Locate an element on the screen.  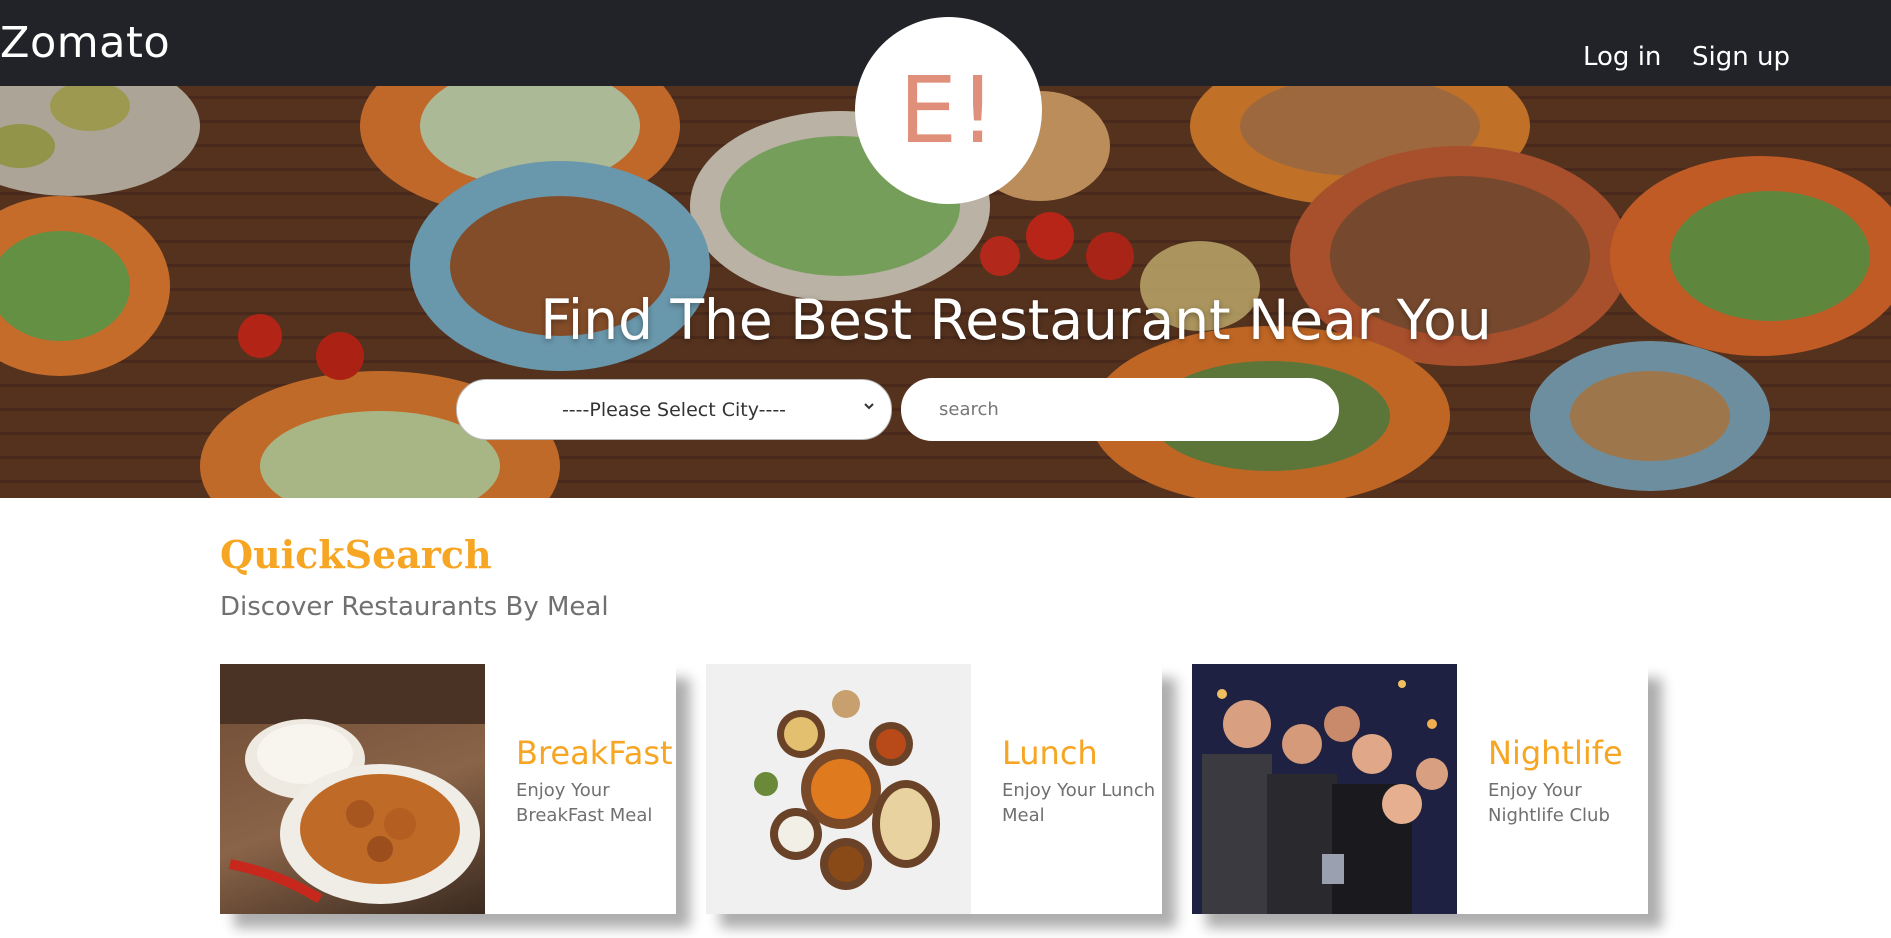
card-description: Enjoy Your Lunch Meal is located at coordinates (1079, 803).